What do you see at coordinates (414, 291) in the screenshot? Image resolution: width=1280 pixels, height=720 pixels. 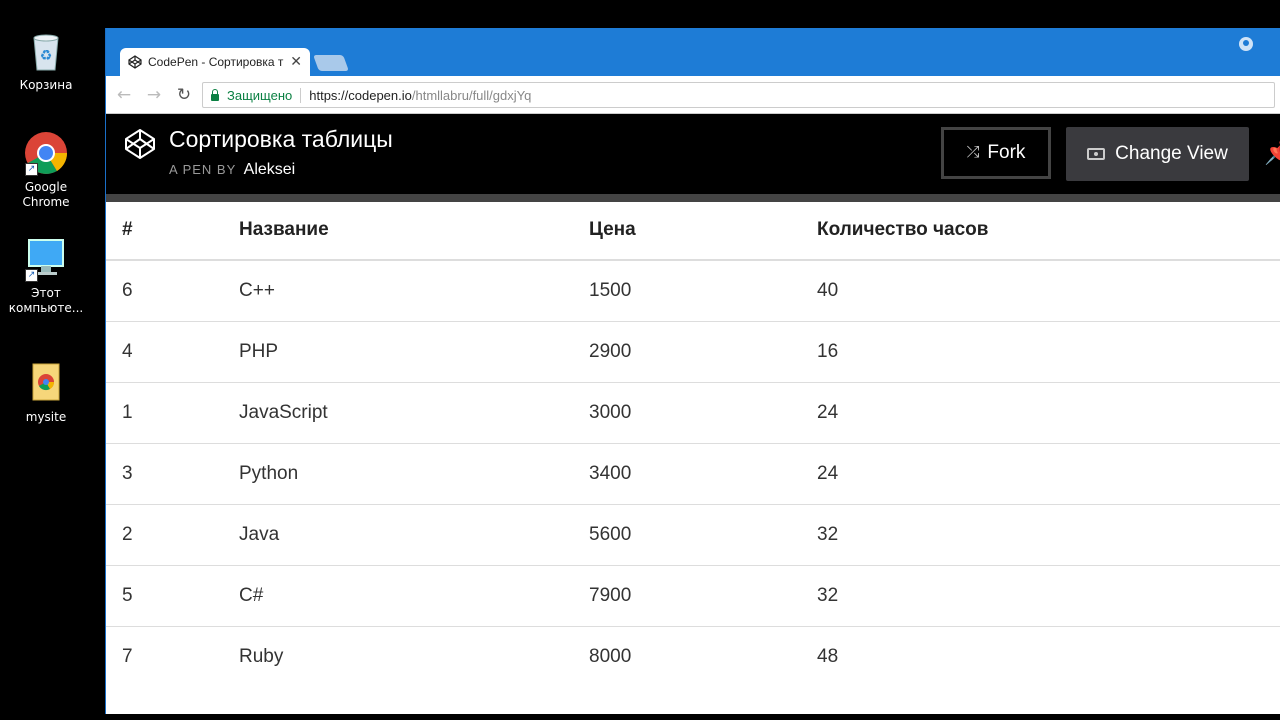 I see `cell-name: C++` at bounding box center [414, 291].